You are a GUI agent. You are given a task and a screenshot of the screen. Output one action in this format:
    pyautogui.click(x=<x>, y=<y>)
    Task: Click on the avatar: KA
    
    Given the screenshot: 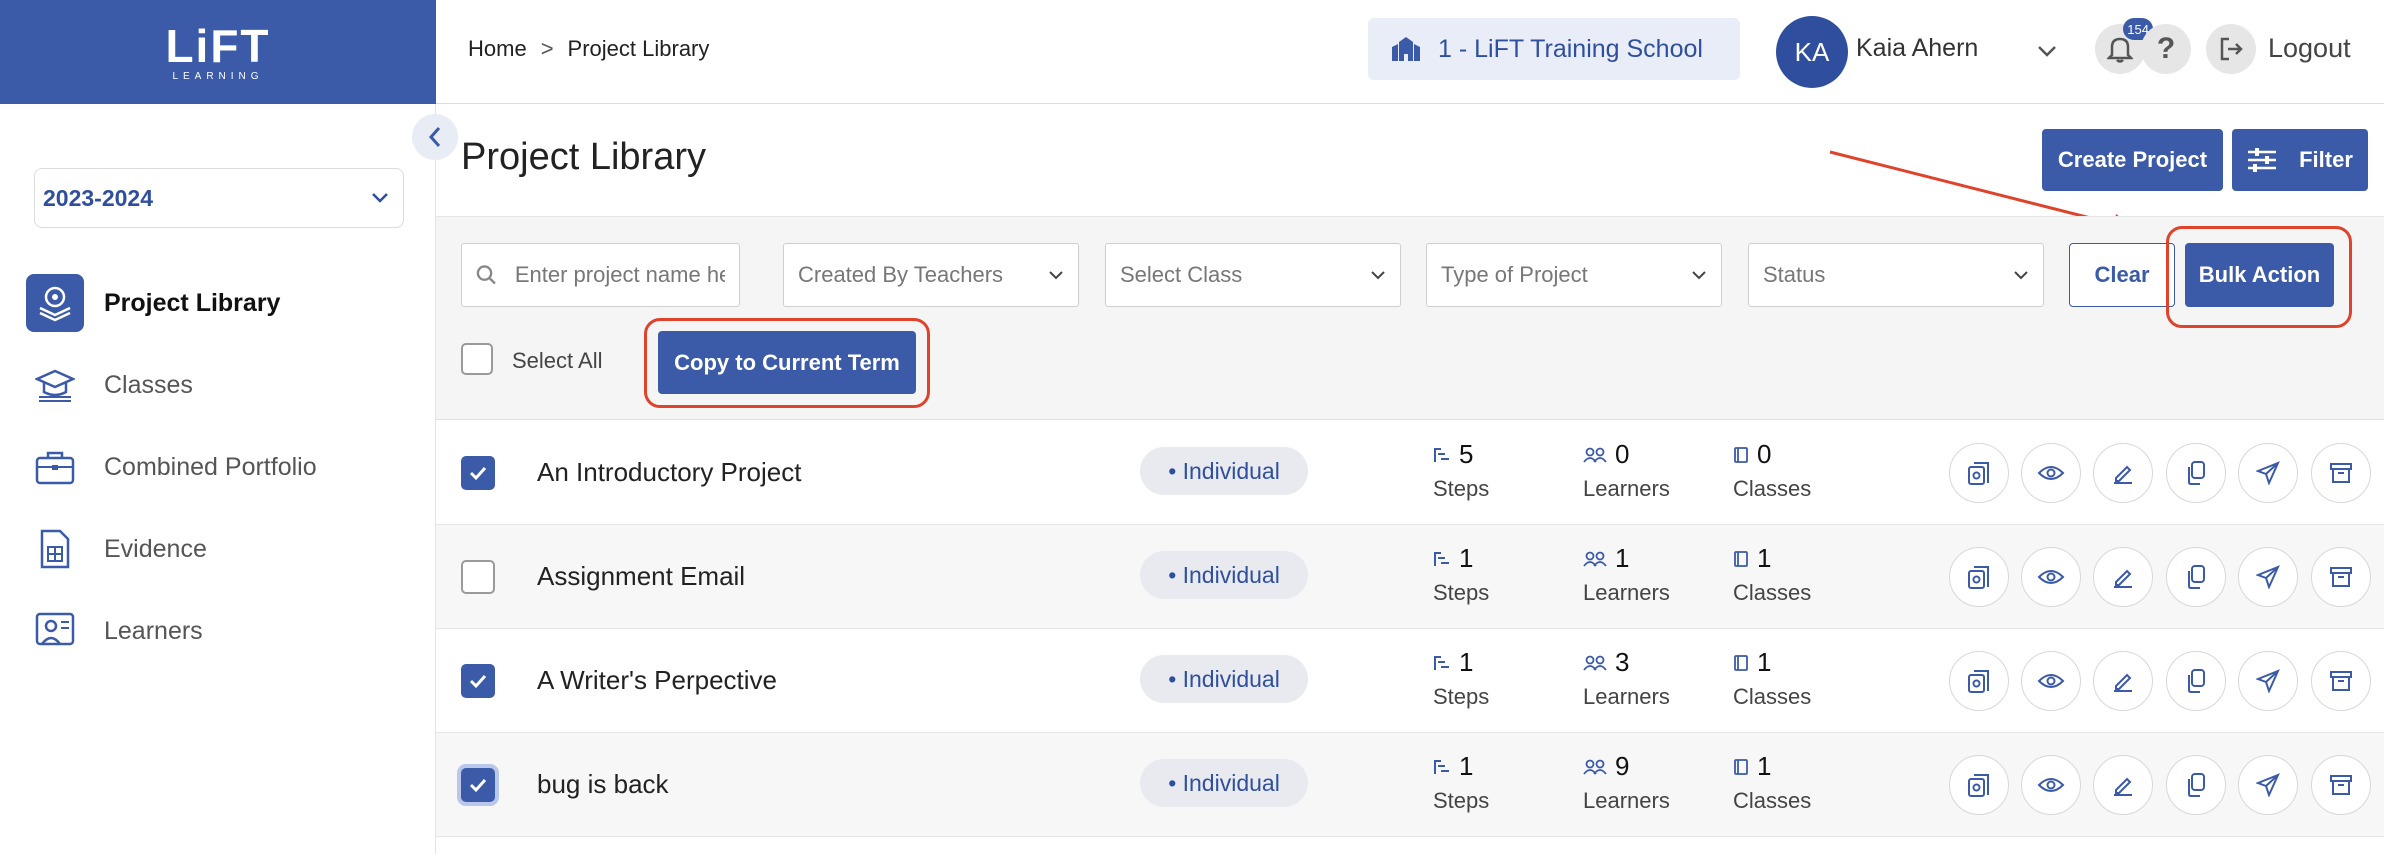 What is the action you would take?
    pyautogui.click(x=1812, y=52)
    